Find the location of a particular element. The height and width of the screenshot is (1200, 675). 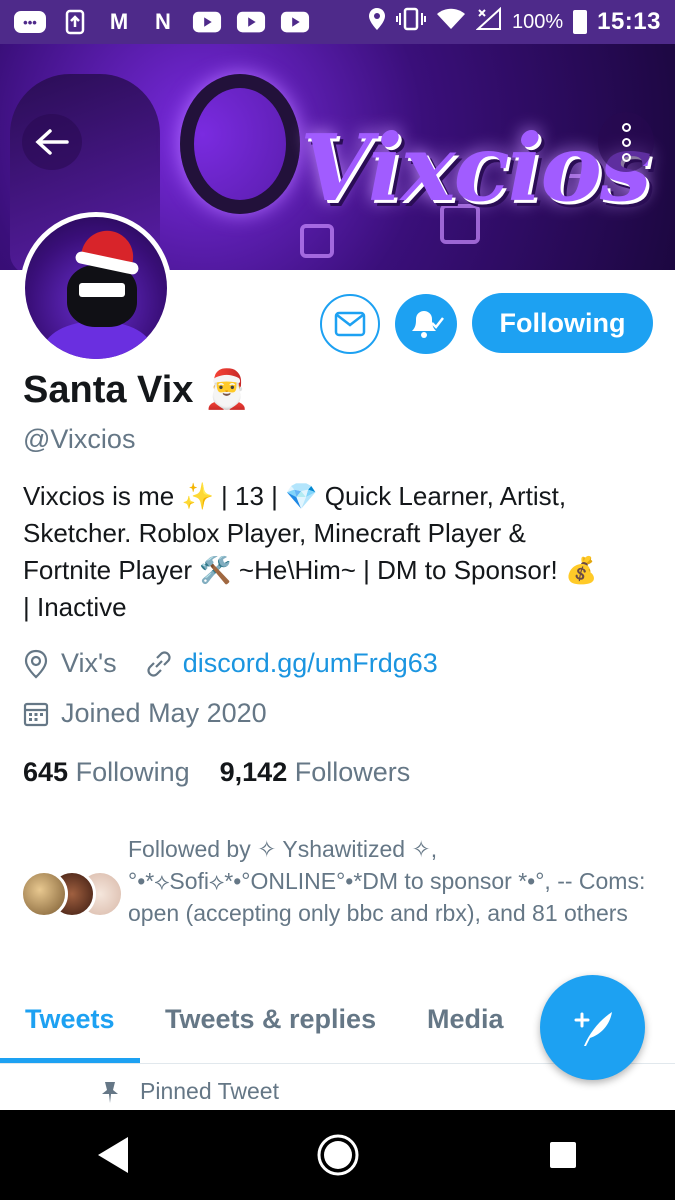

triangle-back-icon is located at coordinates (112, 1155).